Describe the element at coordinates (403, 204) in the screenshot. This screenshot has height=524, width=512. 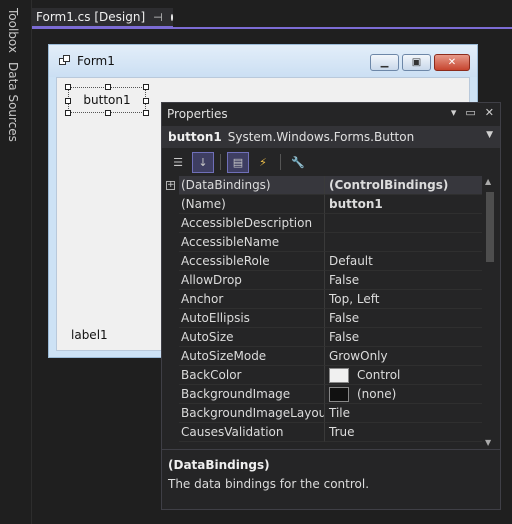
I see `property-value: button1` at that location.